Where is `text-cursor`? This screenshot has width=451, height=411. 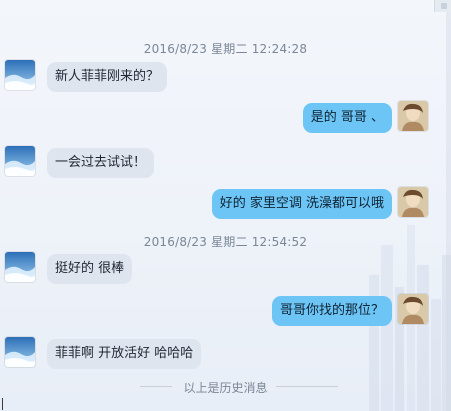 text-cursor is located at coordinates (2, 404).